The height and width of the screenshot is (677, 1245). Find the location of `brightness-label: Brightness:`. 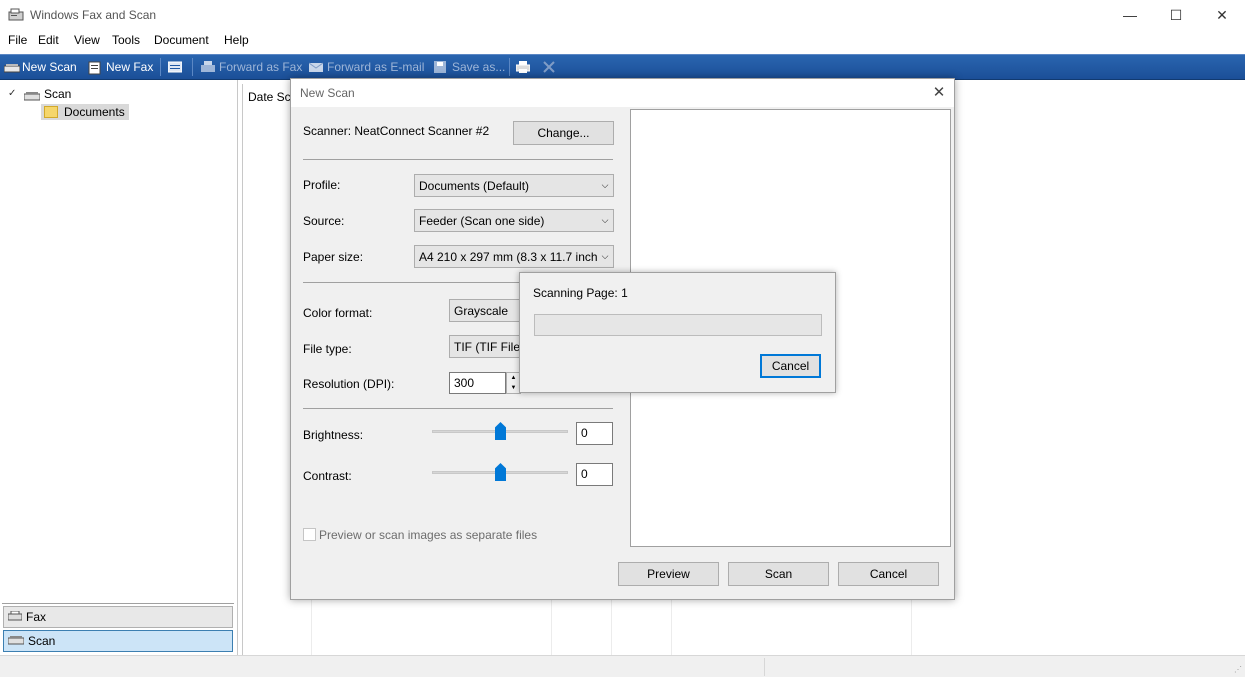

brightness-label: Brightness: is located at coordinates (333, 435).